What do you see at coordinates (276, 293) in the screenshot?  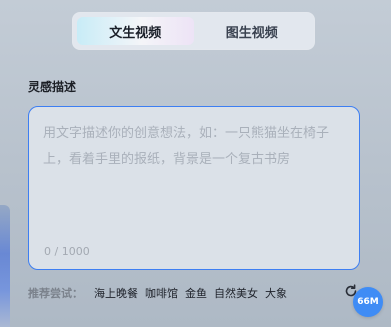 I see `suggestion-chip: 大象` at bounding box center [276, 293].